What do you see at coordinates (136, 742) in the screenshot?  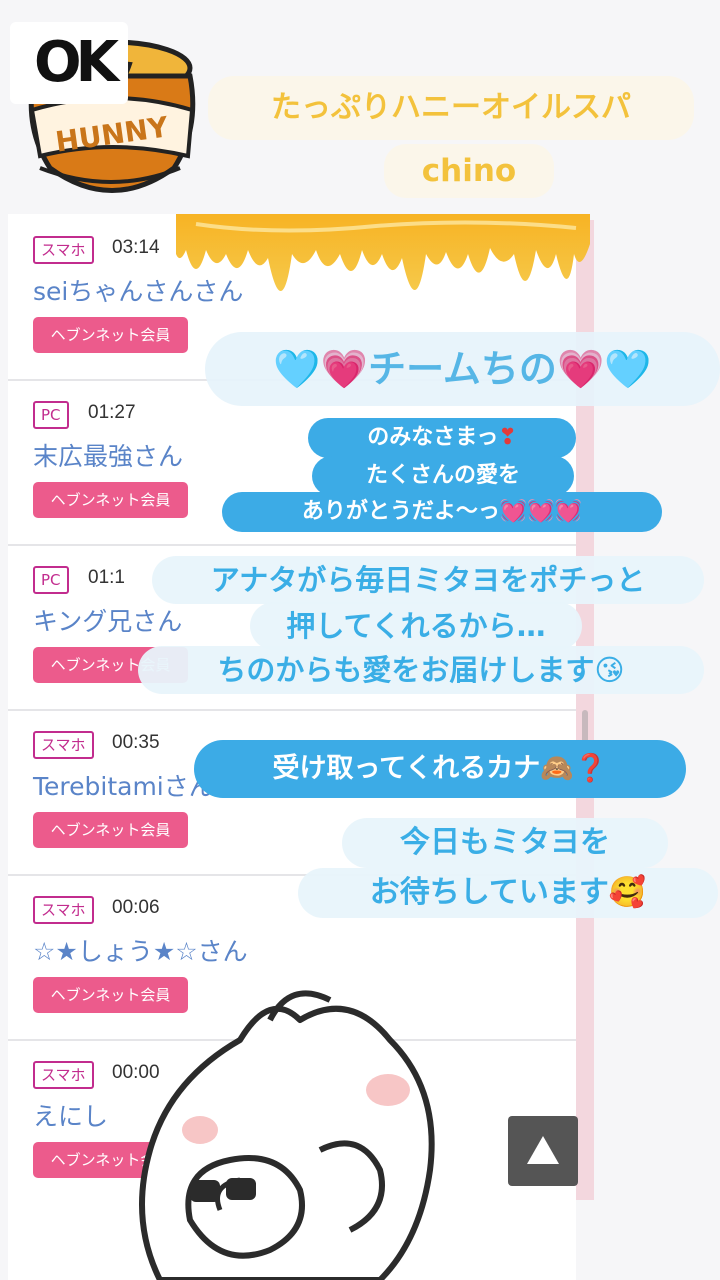 I see `visit-time: 00:35` at bounding box center [136, 742].